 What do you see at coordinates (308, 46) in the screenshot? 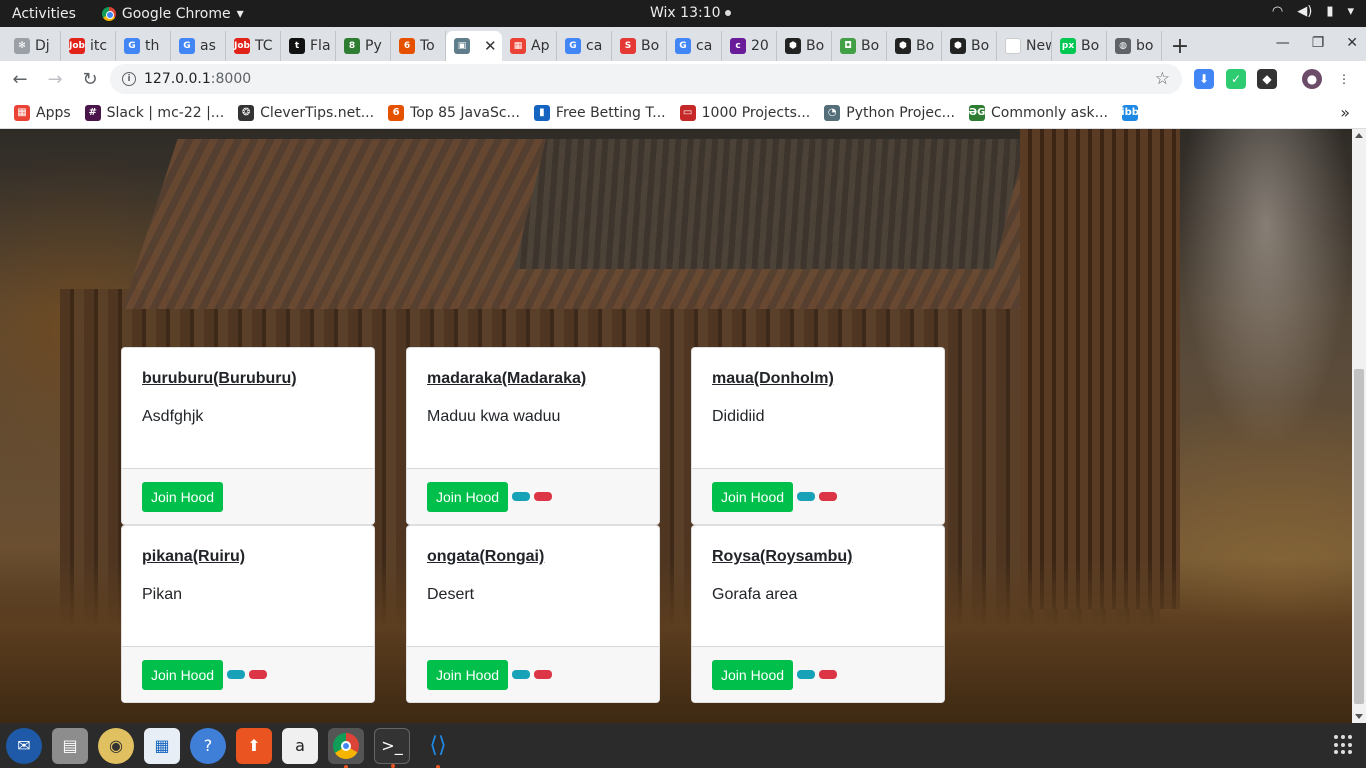
I see `tab: t Fla` at bounding box center [308, 46].